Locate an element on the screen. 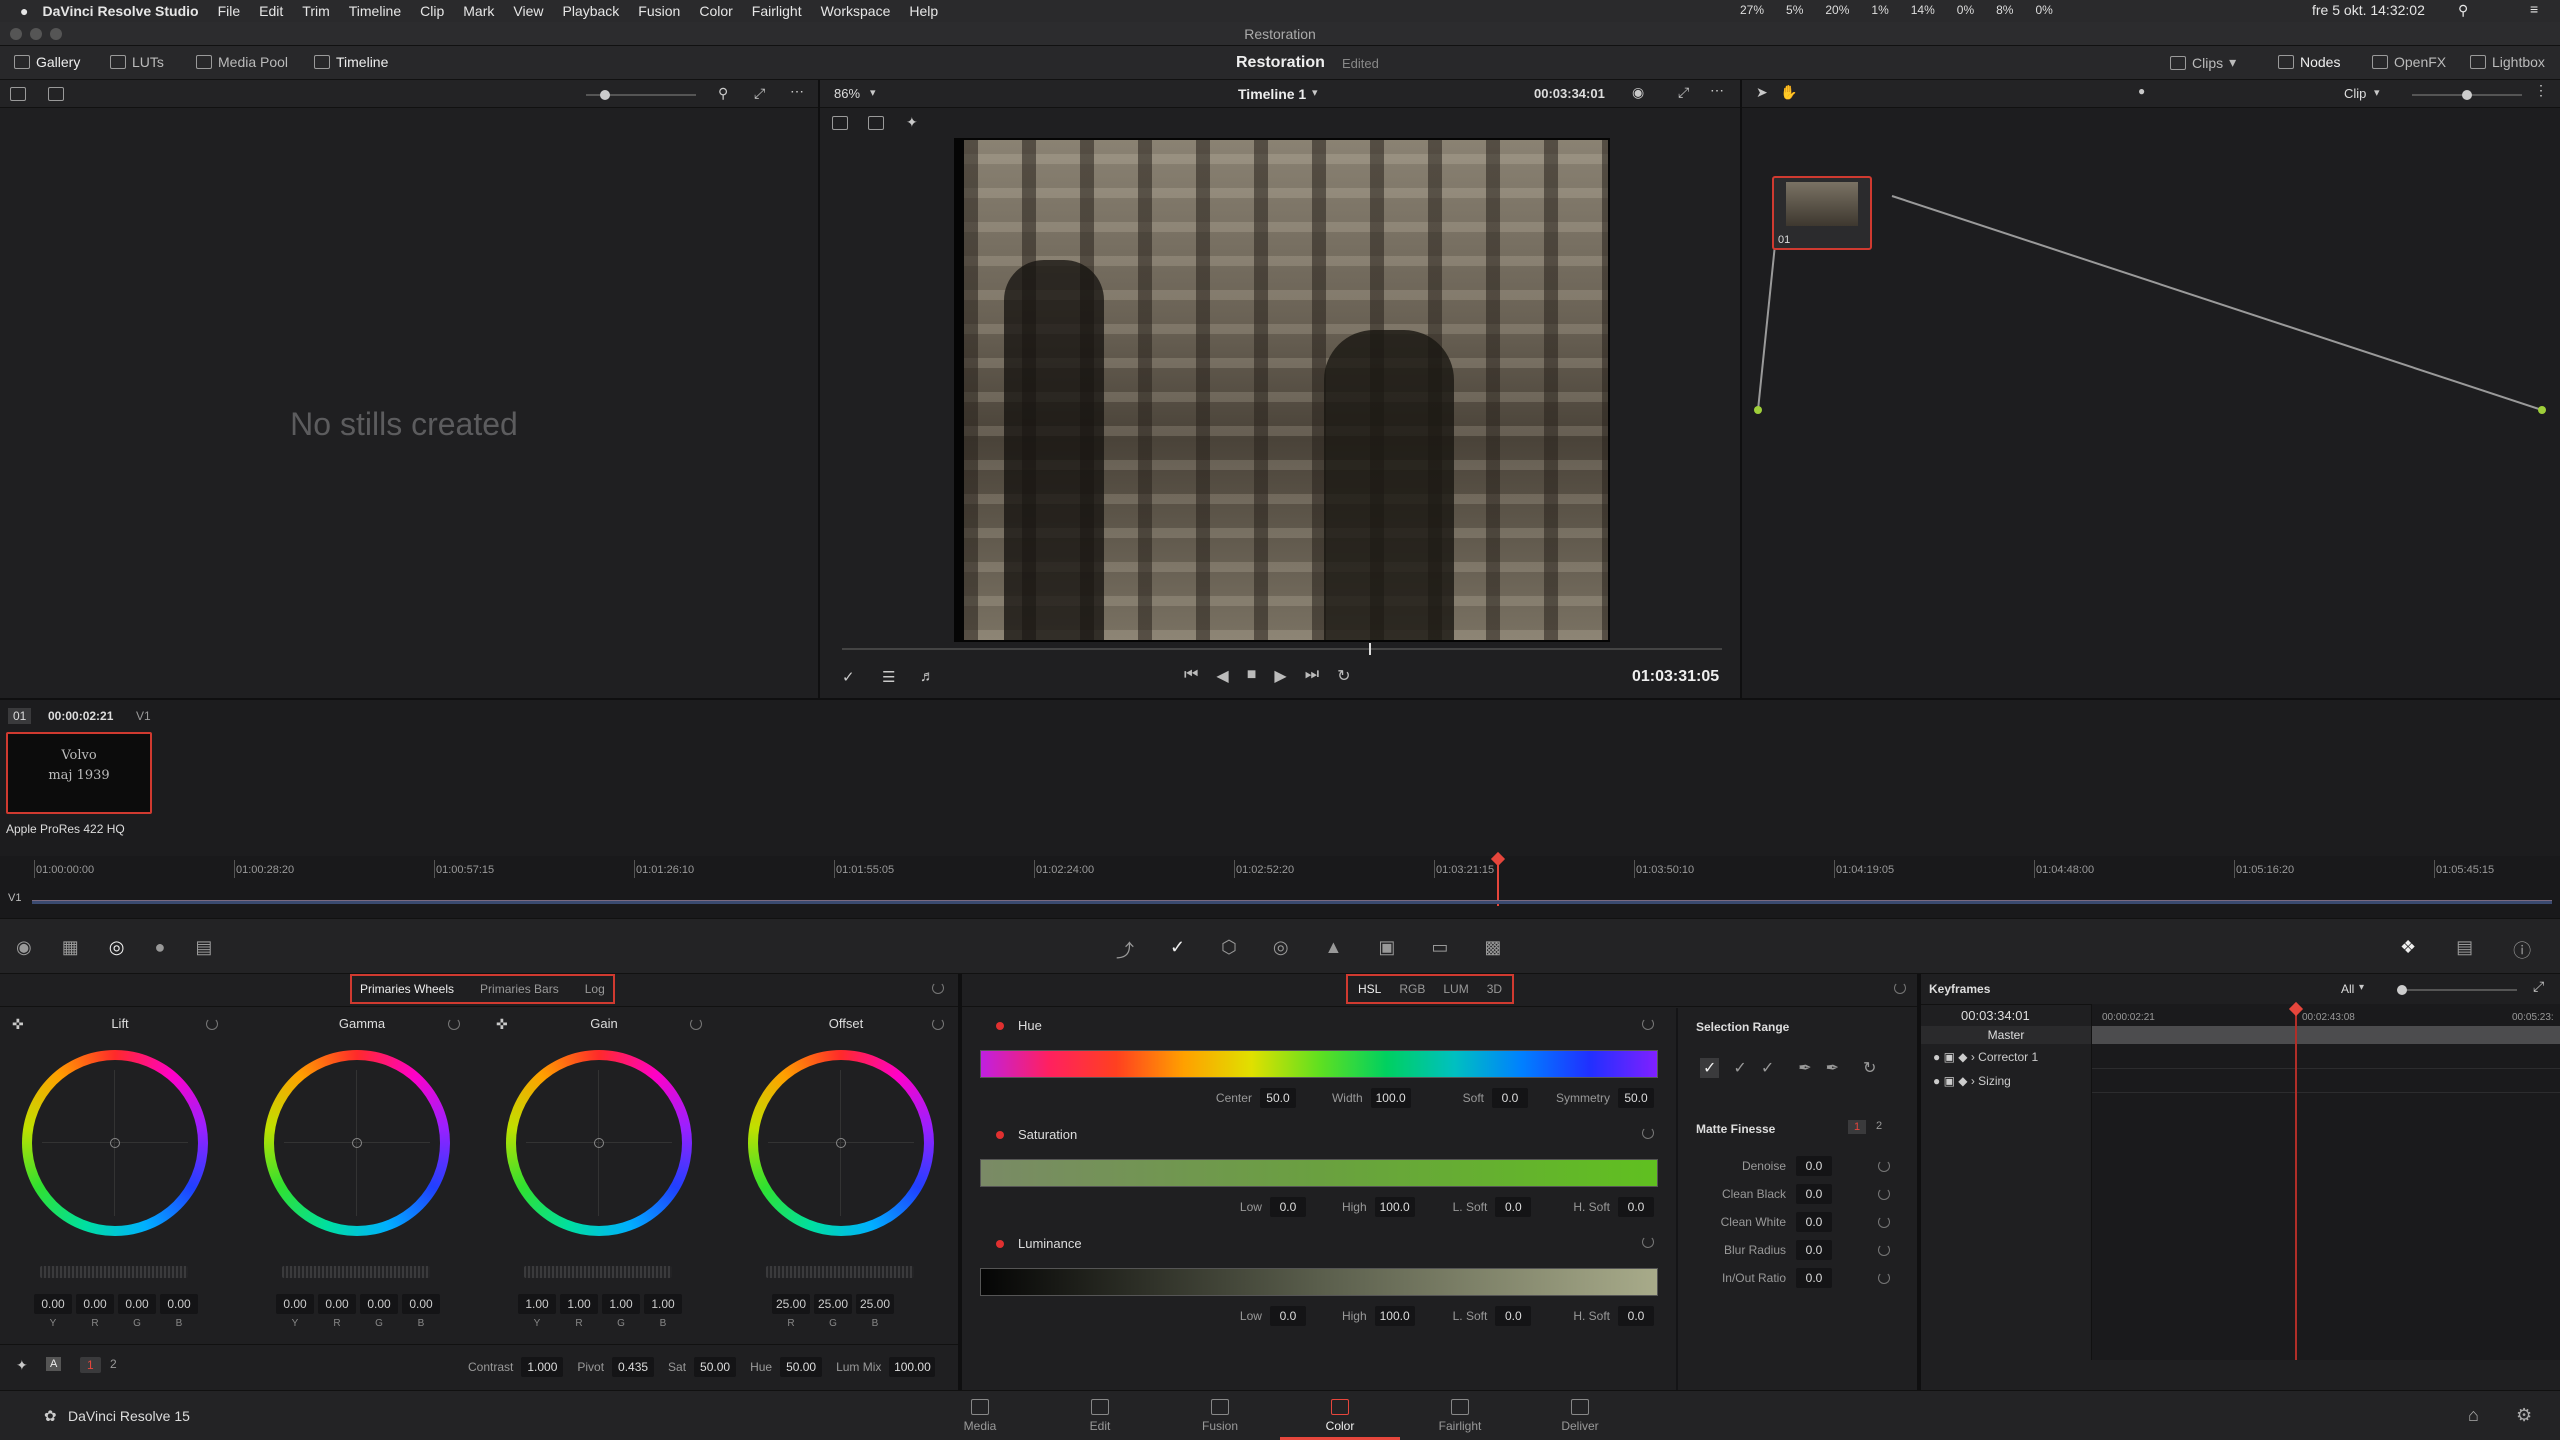  viewer-timecode: 00:03:34:01 is located at coordinates (1569, 93).